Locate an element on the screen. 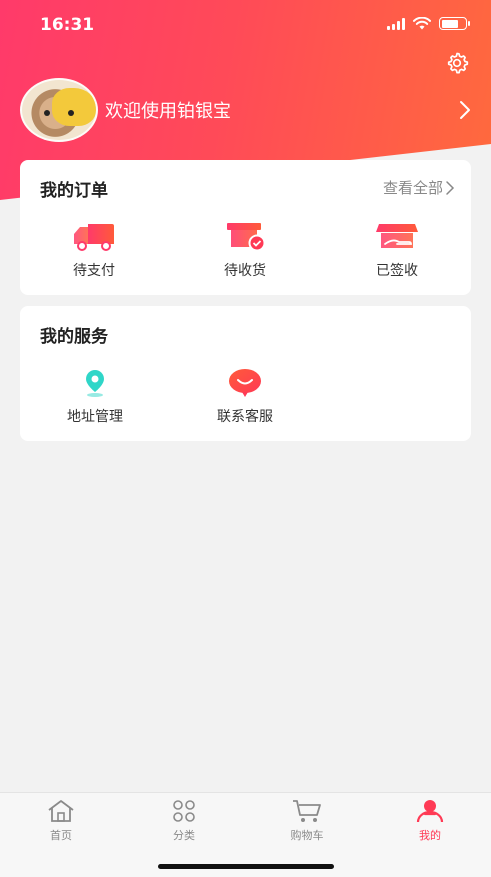 This screenshot has height=877, width=491. orders-card: 我的订单 查看全部 待支付 待收货 已签收 is located at coordinates (245, 227).